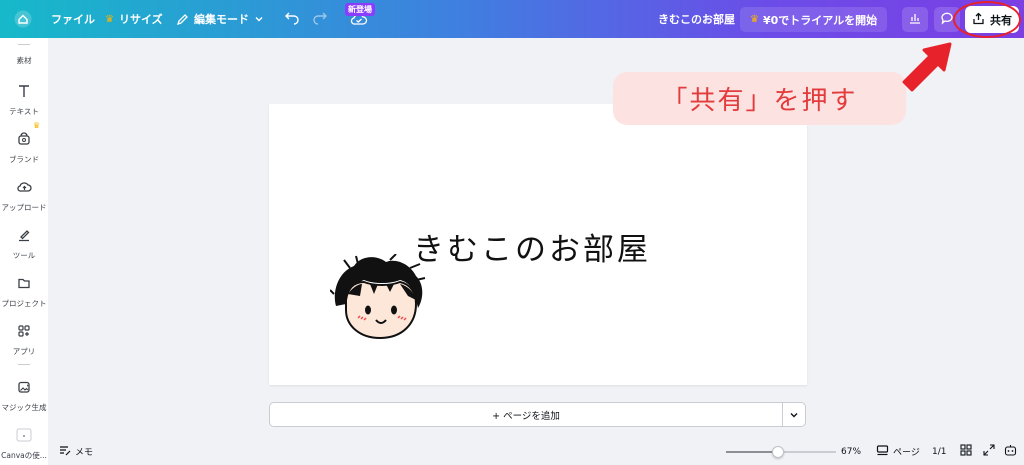  I want to click on zoom-slider, so click(781, 452).